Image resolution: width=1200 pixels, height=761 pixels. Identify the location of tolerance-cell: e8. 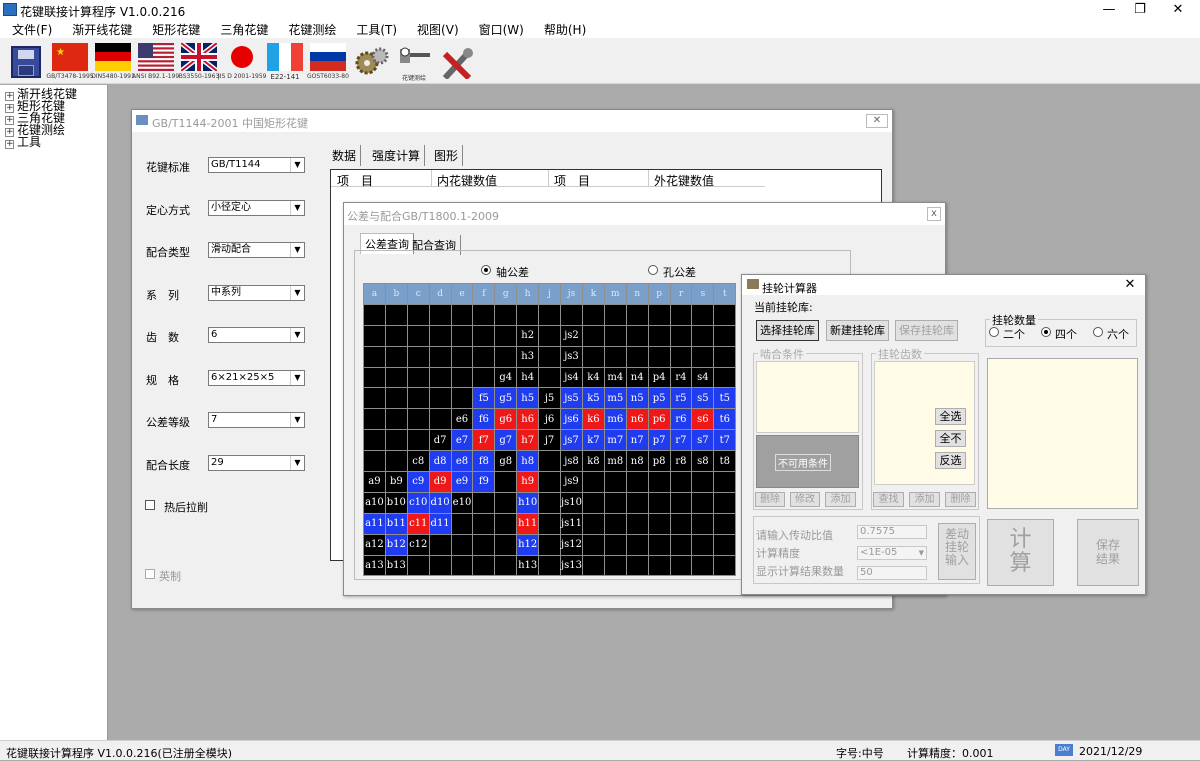
(462, 461).